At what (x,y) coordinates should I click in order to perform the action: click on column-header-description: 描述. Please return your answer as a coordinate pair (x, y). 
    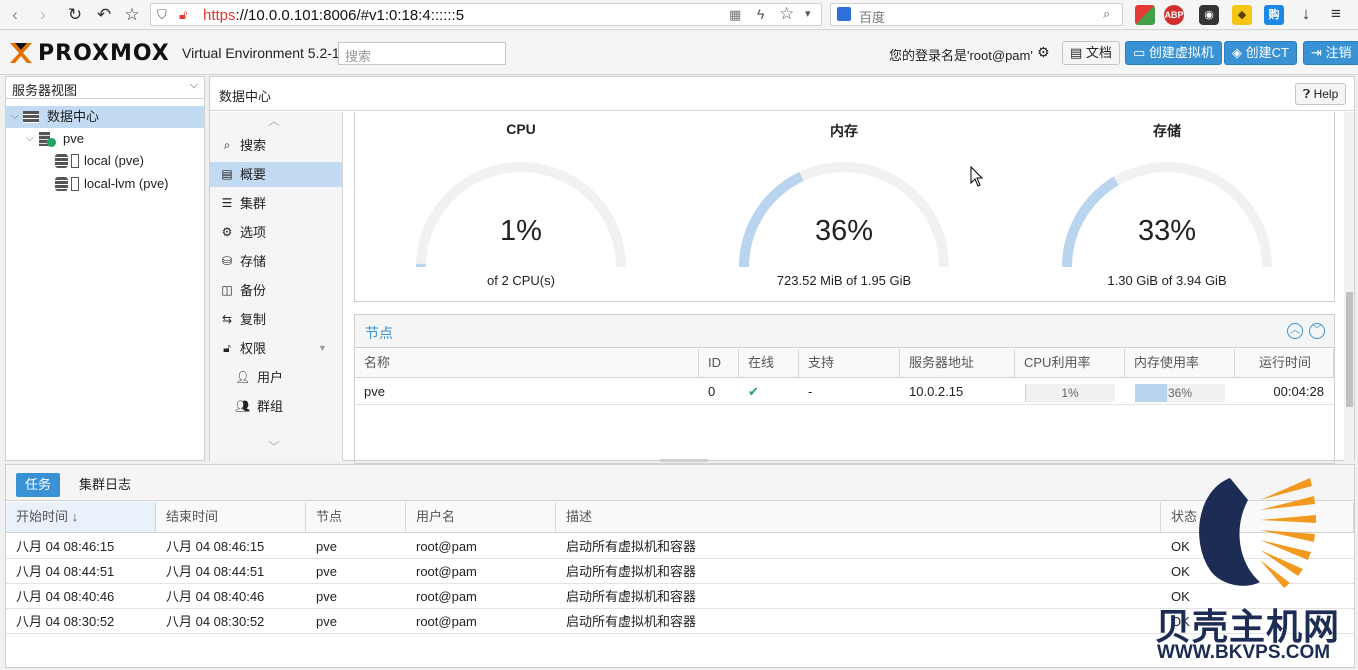
    Looking at the image, I should click on (858, 517).